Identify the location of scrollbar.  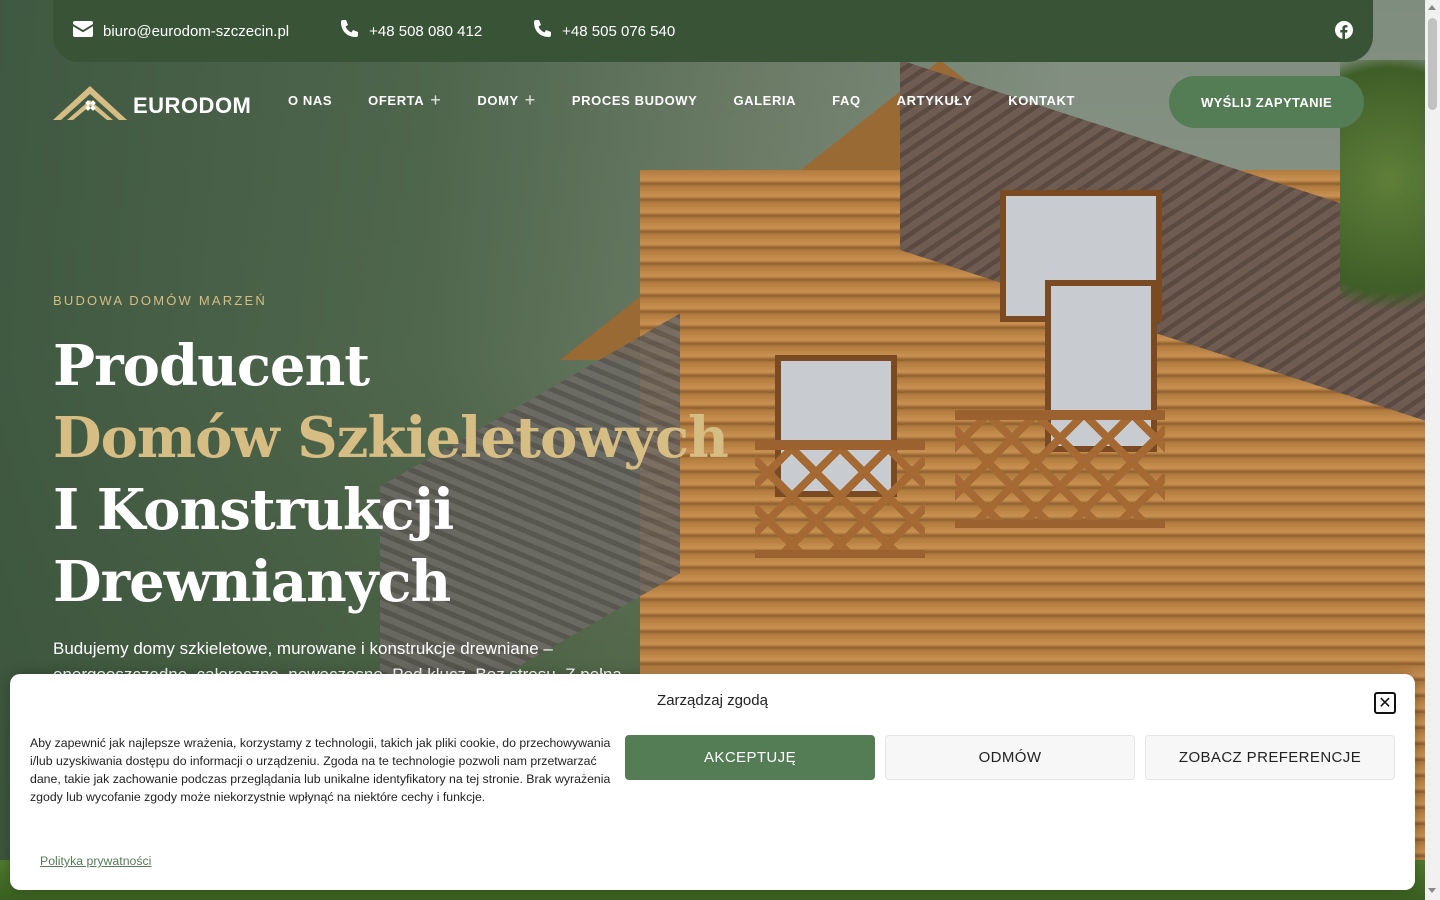
(1432, 450).